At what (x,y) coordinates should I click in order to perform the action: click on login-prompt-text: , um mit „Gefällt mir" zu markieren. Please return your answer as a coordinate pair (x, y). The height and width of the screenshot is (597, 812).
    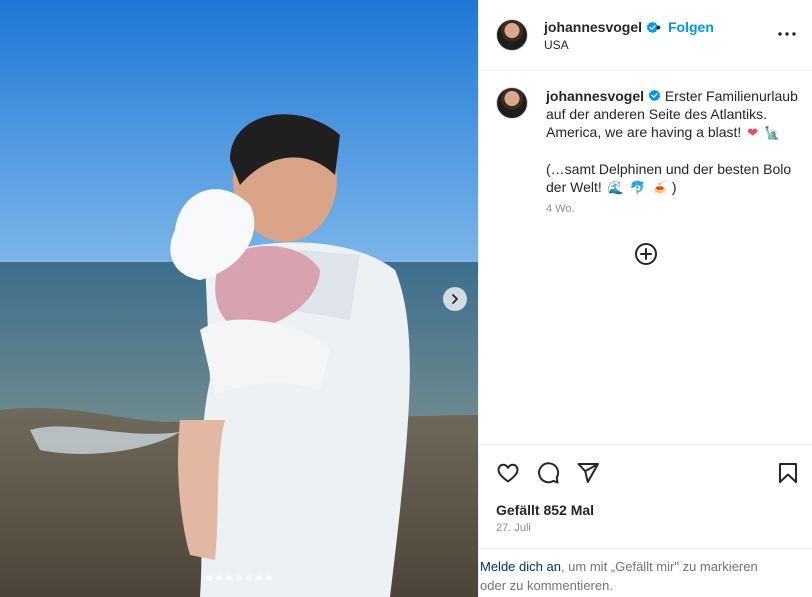
    Looking at the image, I should click on (659, 566).